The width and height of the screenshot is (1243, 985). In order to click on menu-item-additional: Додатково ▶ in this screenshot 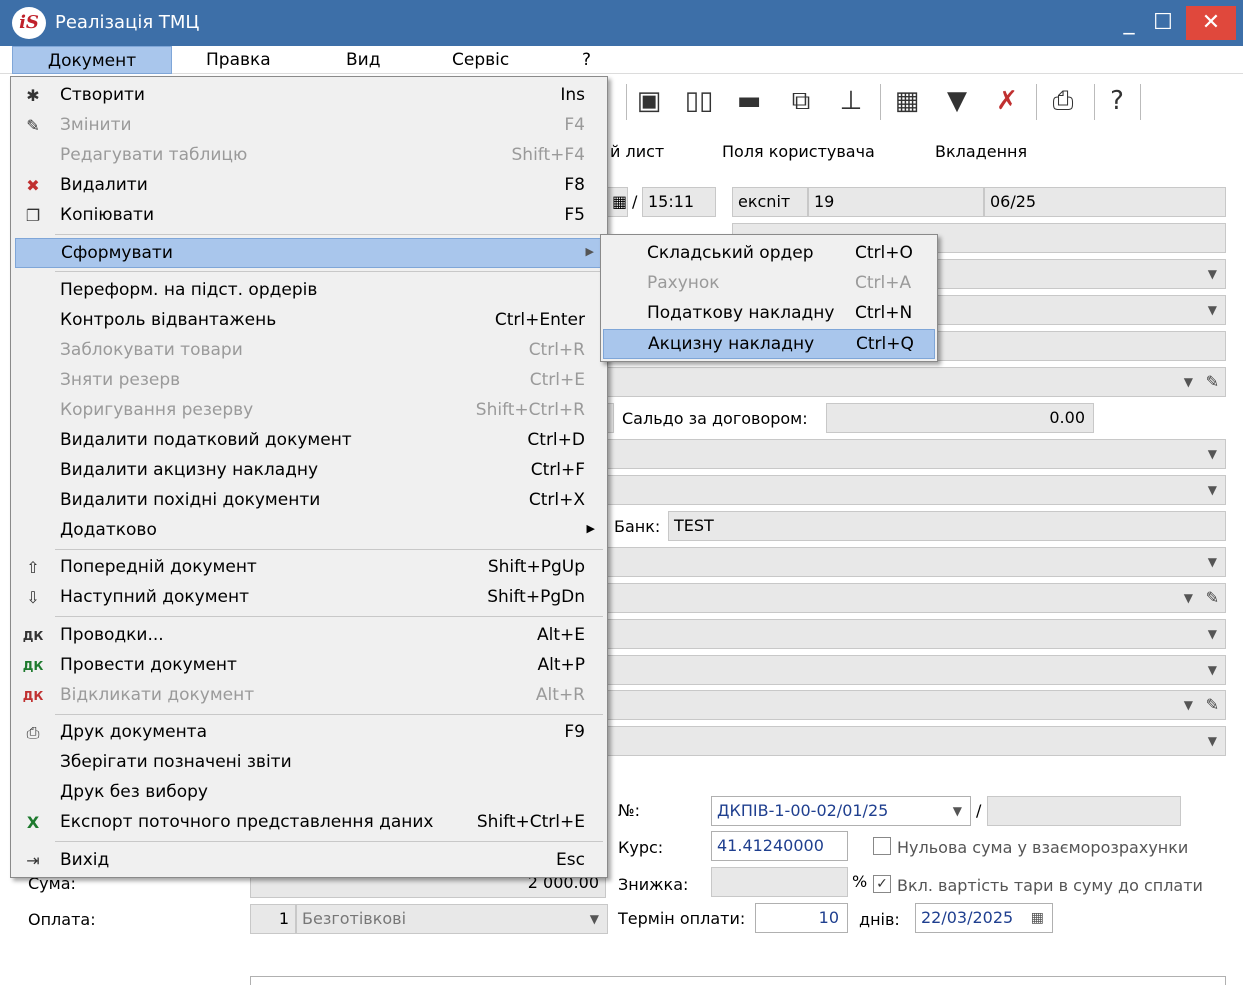, I will do `click(310, 531)`.